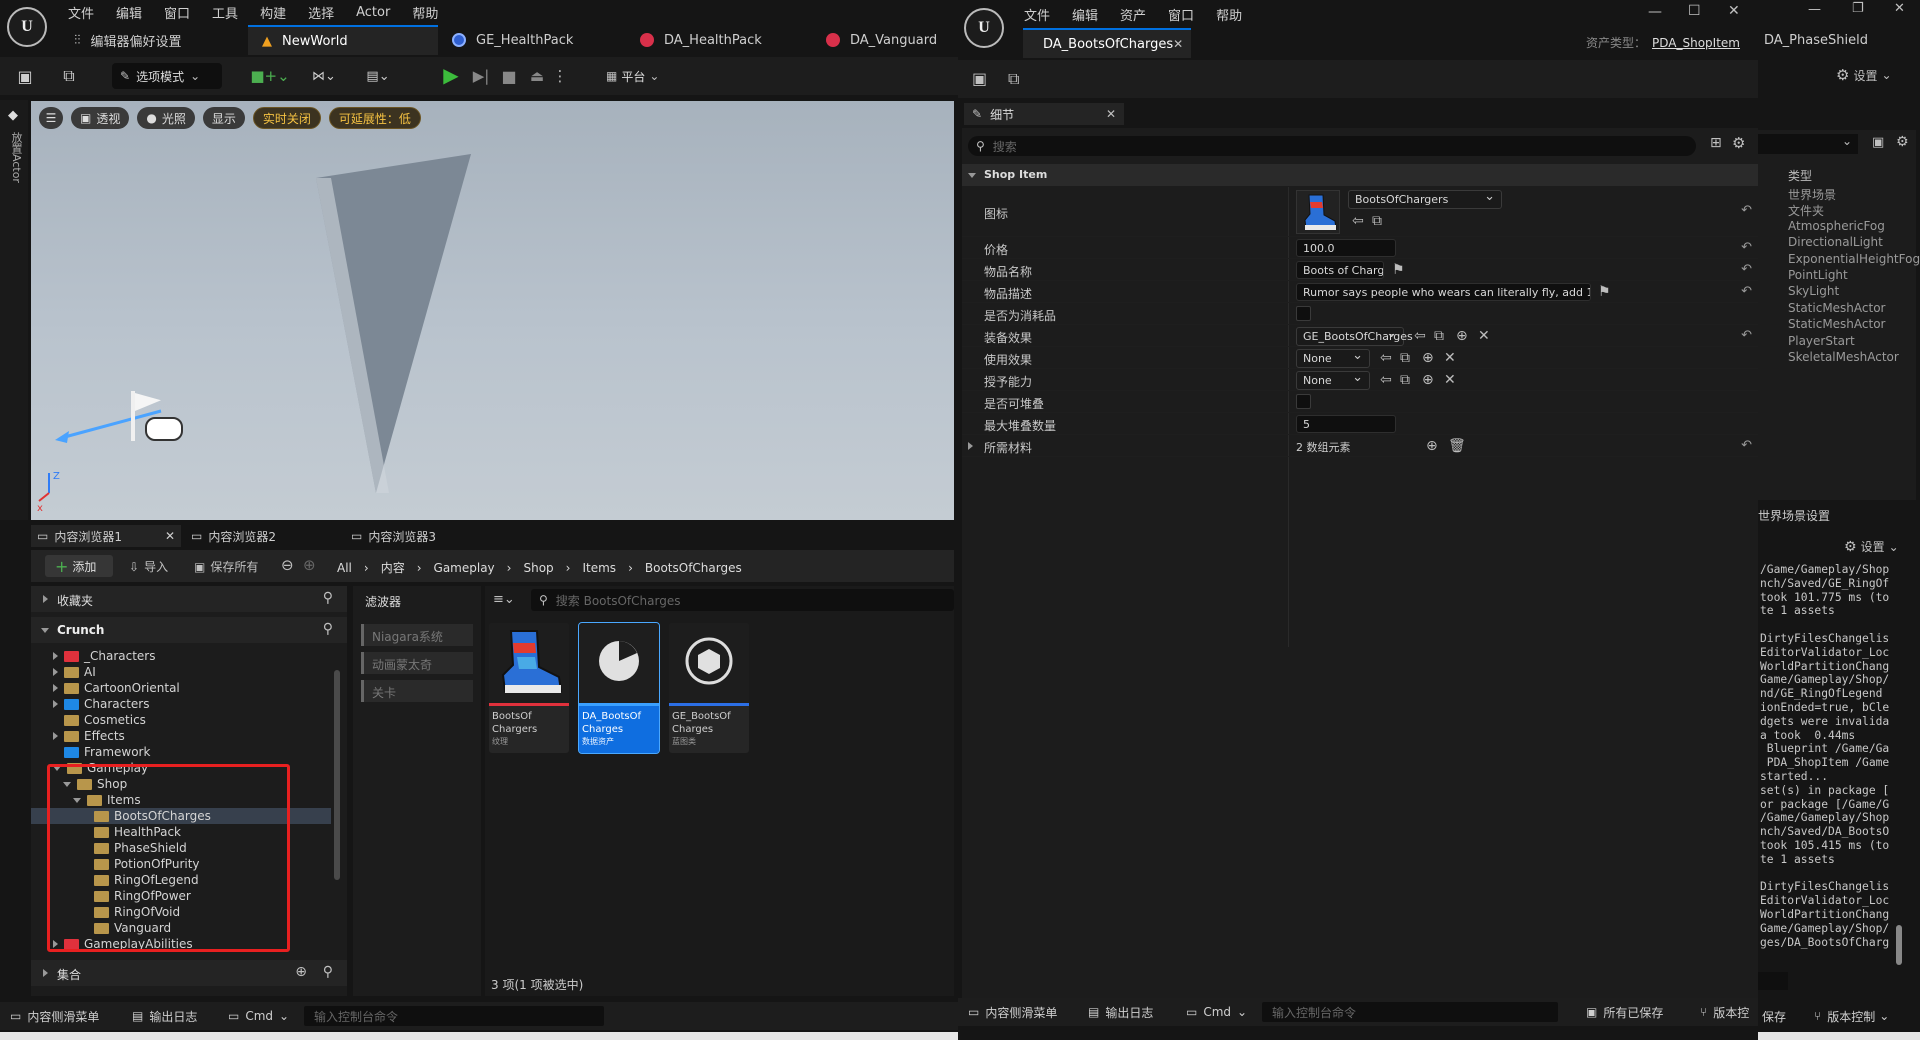 This screenshot has height=1040, width=1920. What do you see at coordinates (344, 568) in the screenshot?
I see `breadcrumb-item: All` at bounding box center [344, 568].